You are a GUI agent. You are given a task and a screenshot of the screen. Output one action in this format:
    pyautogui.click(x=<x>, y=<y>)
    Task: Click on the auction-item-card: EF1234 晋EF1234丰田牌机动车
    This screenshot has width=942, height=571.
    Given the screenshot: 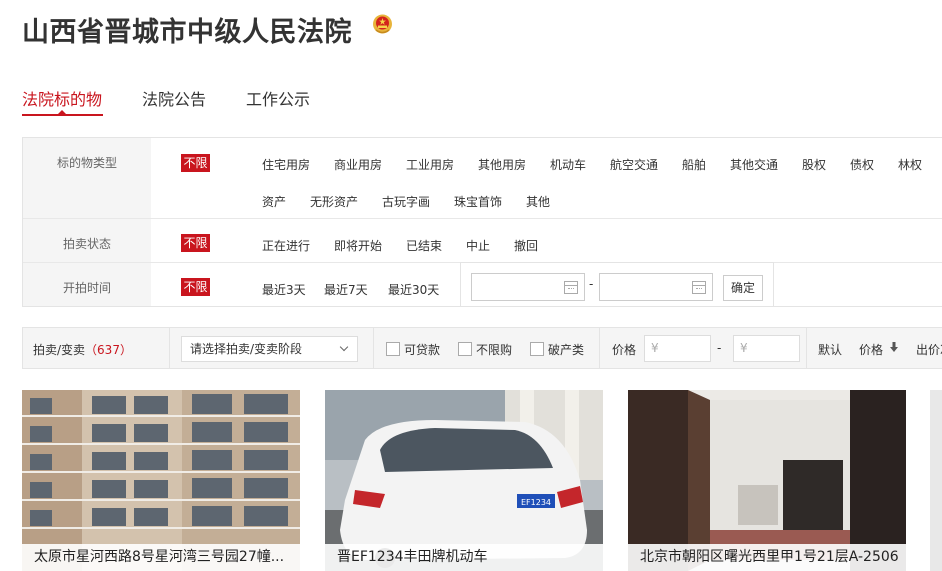 What is the action you would take?
    pyautogui.click(x=464, y=480)
    